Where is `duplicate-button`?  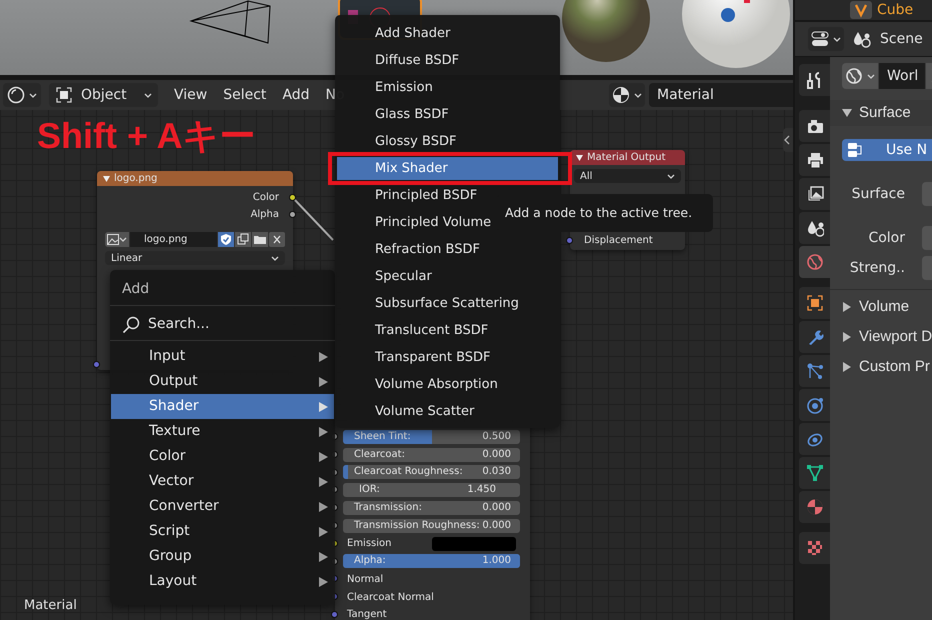 duplicate-button is located at coordinates (243, 239).